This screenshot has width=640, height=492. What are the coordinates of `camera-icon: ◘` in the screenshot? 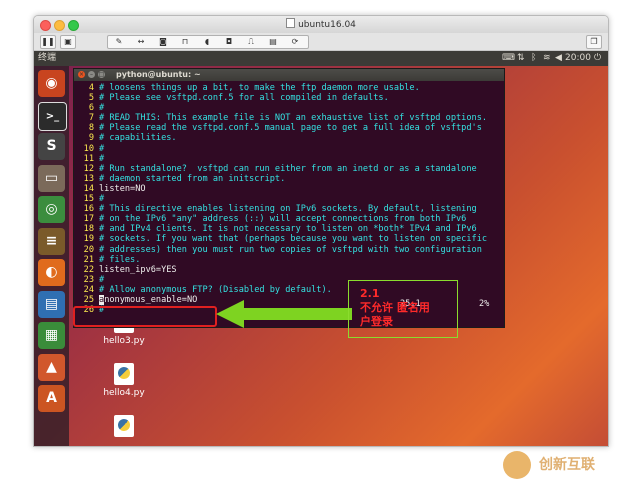 It's located at (229, 42).